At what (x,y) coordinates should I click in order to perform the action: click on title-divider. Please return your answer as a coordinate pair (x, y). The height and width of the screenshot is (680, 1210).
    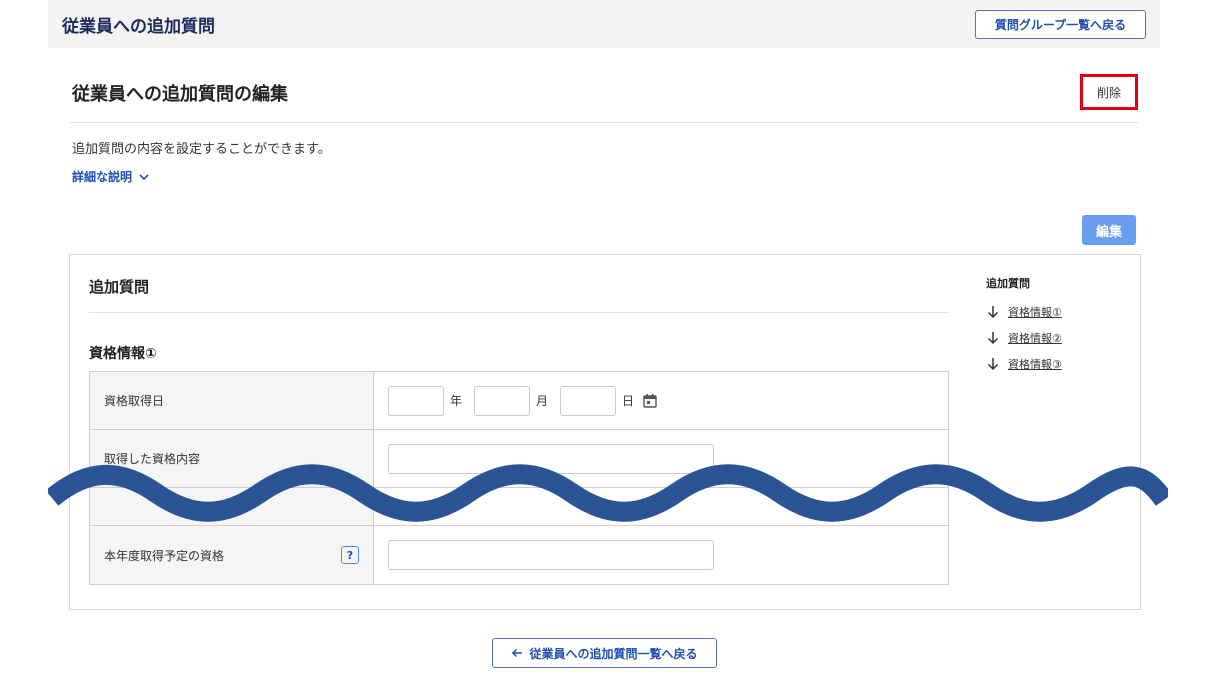
    Looking at the image, I should click on (604, 122).